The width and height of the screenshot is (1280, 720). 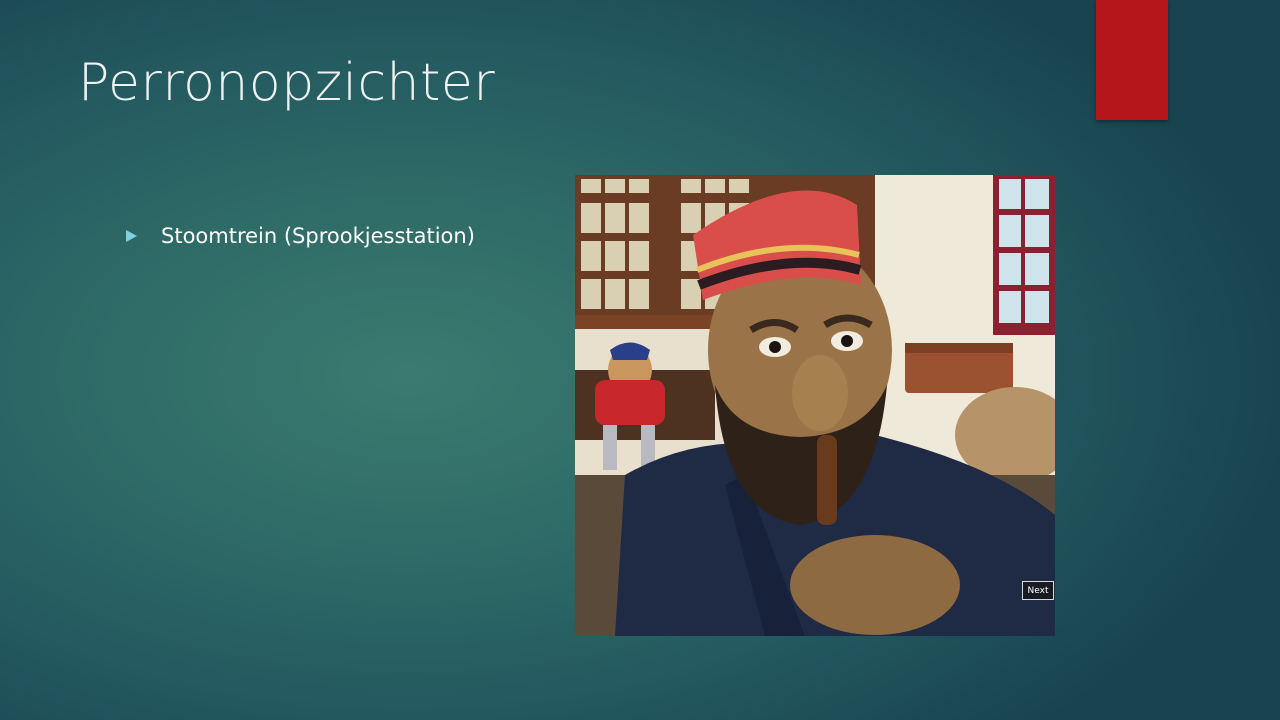 What do you see at coordinates (1132, 60) in the screenshot?
I see `accent-bar` at bounding box center [1132, 60].